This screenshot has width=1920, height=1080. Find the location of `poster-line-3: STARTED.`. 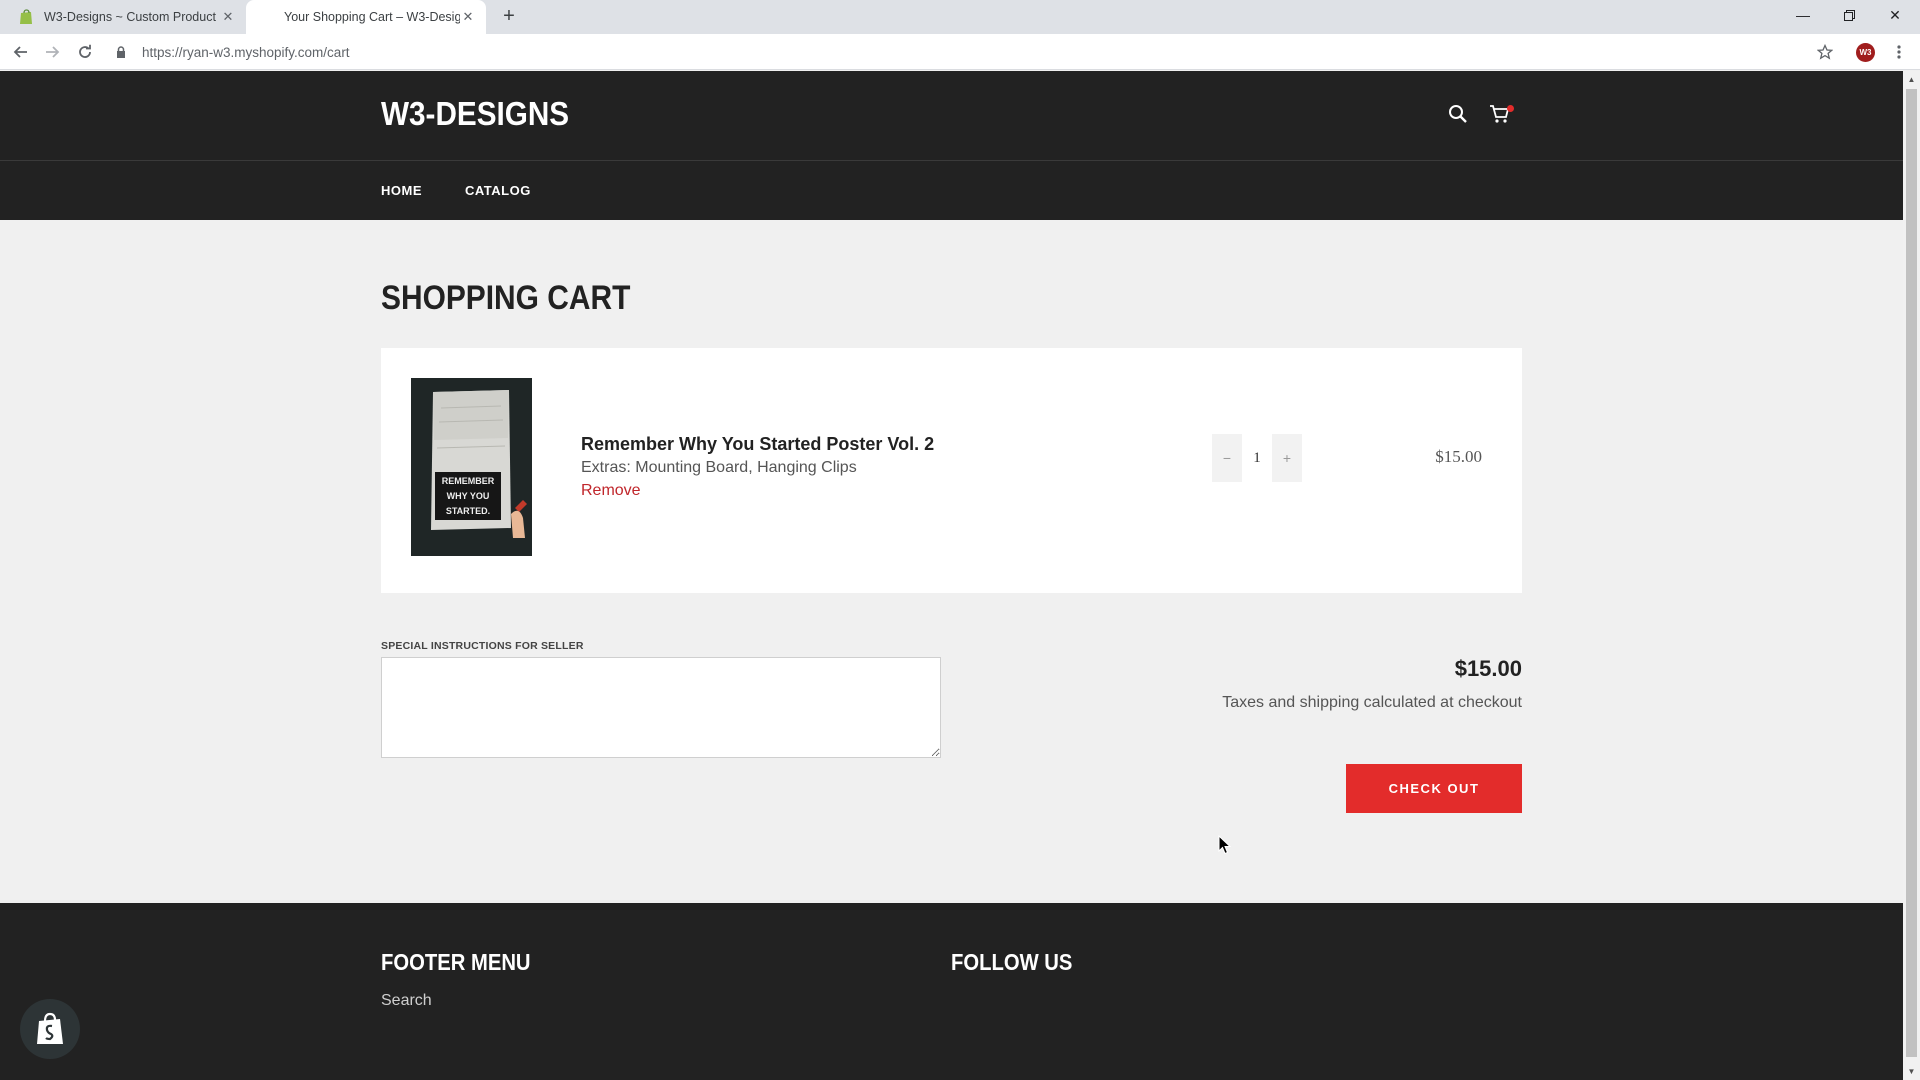

poster-line-3: STARTED. is located at coordinates (468, 511).